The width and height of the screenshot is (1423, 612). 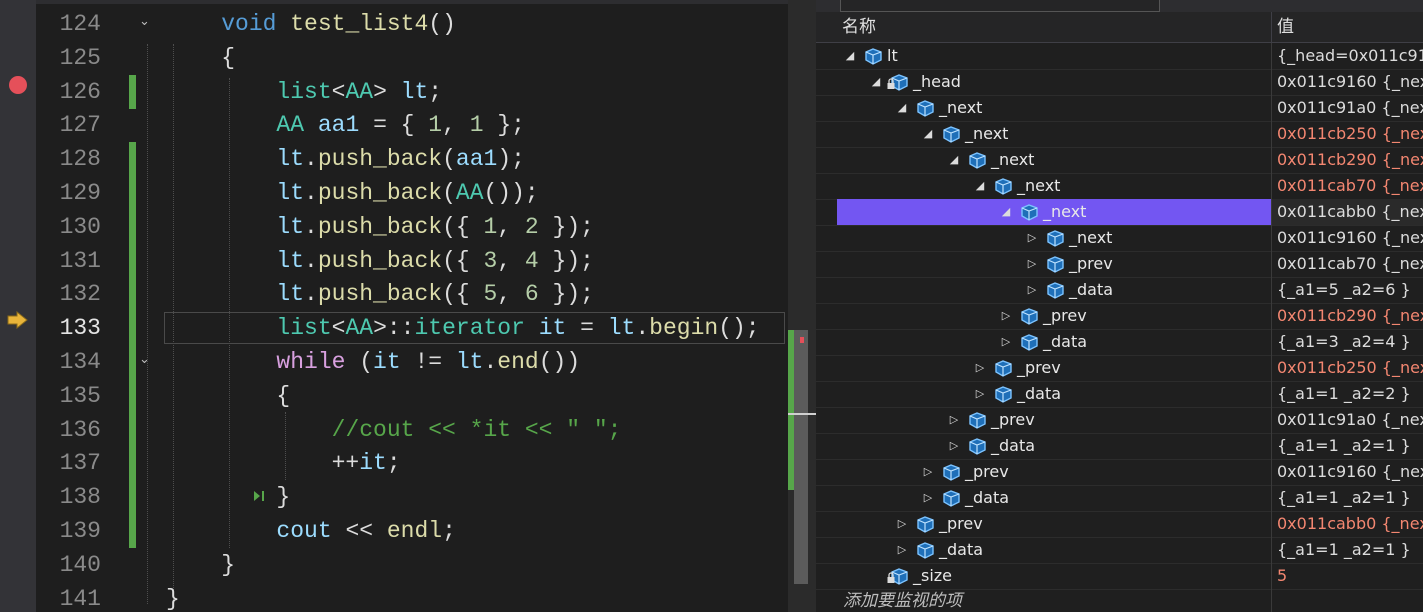 What do you see at coordinates (310, 531) in the screenshot?
I see `code-text: cout << endl;` at bounding box center [310, 531].